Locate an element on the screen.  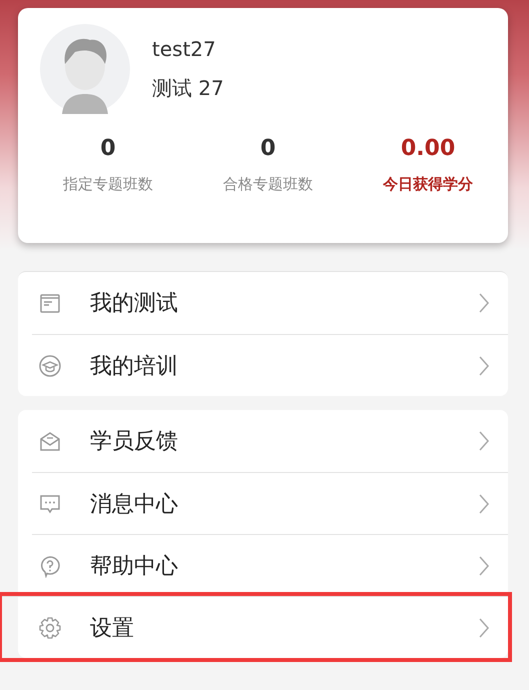
menu-item: 帮助中心 is located at coordinates (270, 565).